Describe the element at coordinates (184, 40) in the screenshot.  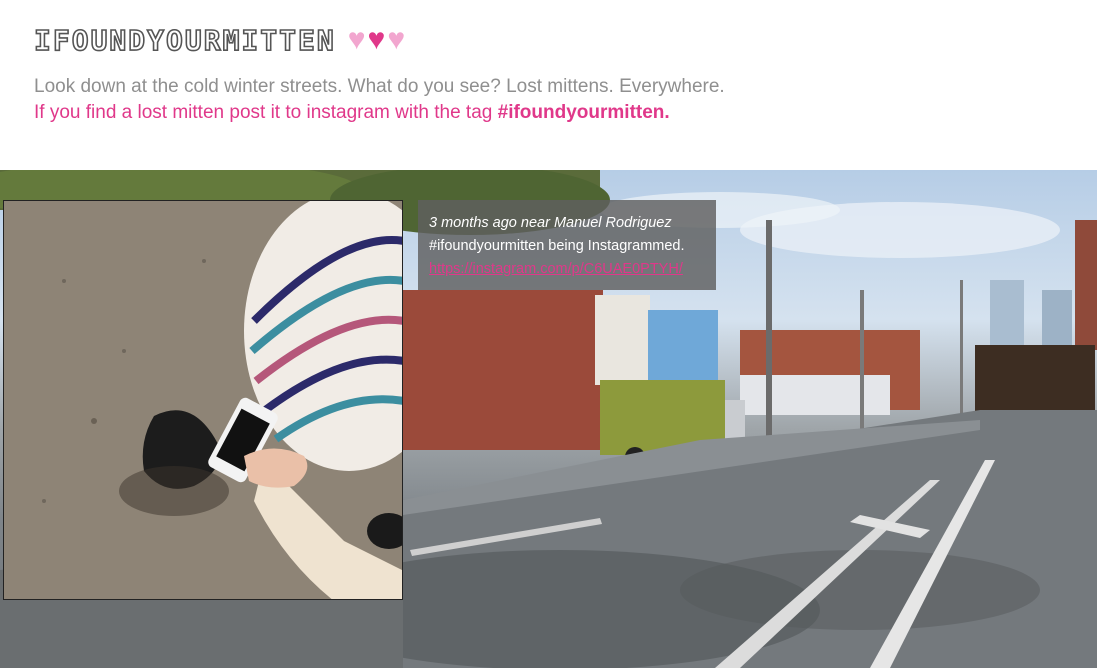
I see `site-logo: IFOUNDYOURMITTEN` at that location.